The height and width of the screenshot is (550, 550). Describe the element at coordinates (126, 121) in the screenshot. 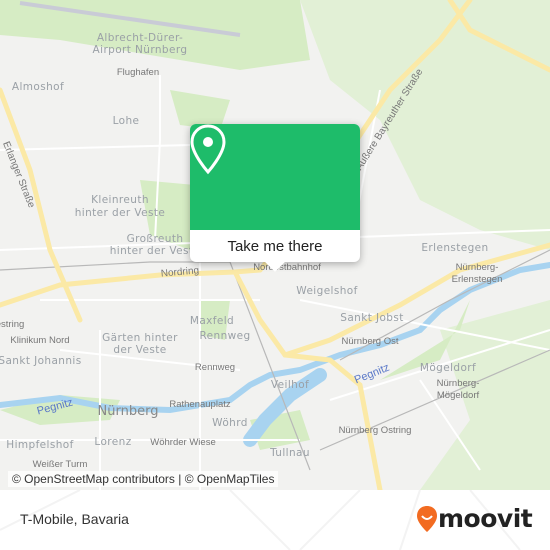

I see `map-label-district: Lohe` at that location.